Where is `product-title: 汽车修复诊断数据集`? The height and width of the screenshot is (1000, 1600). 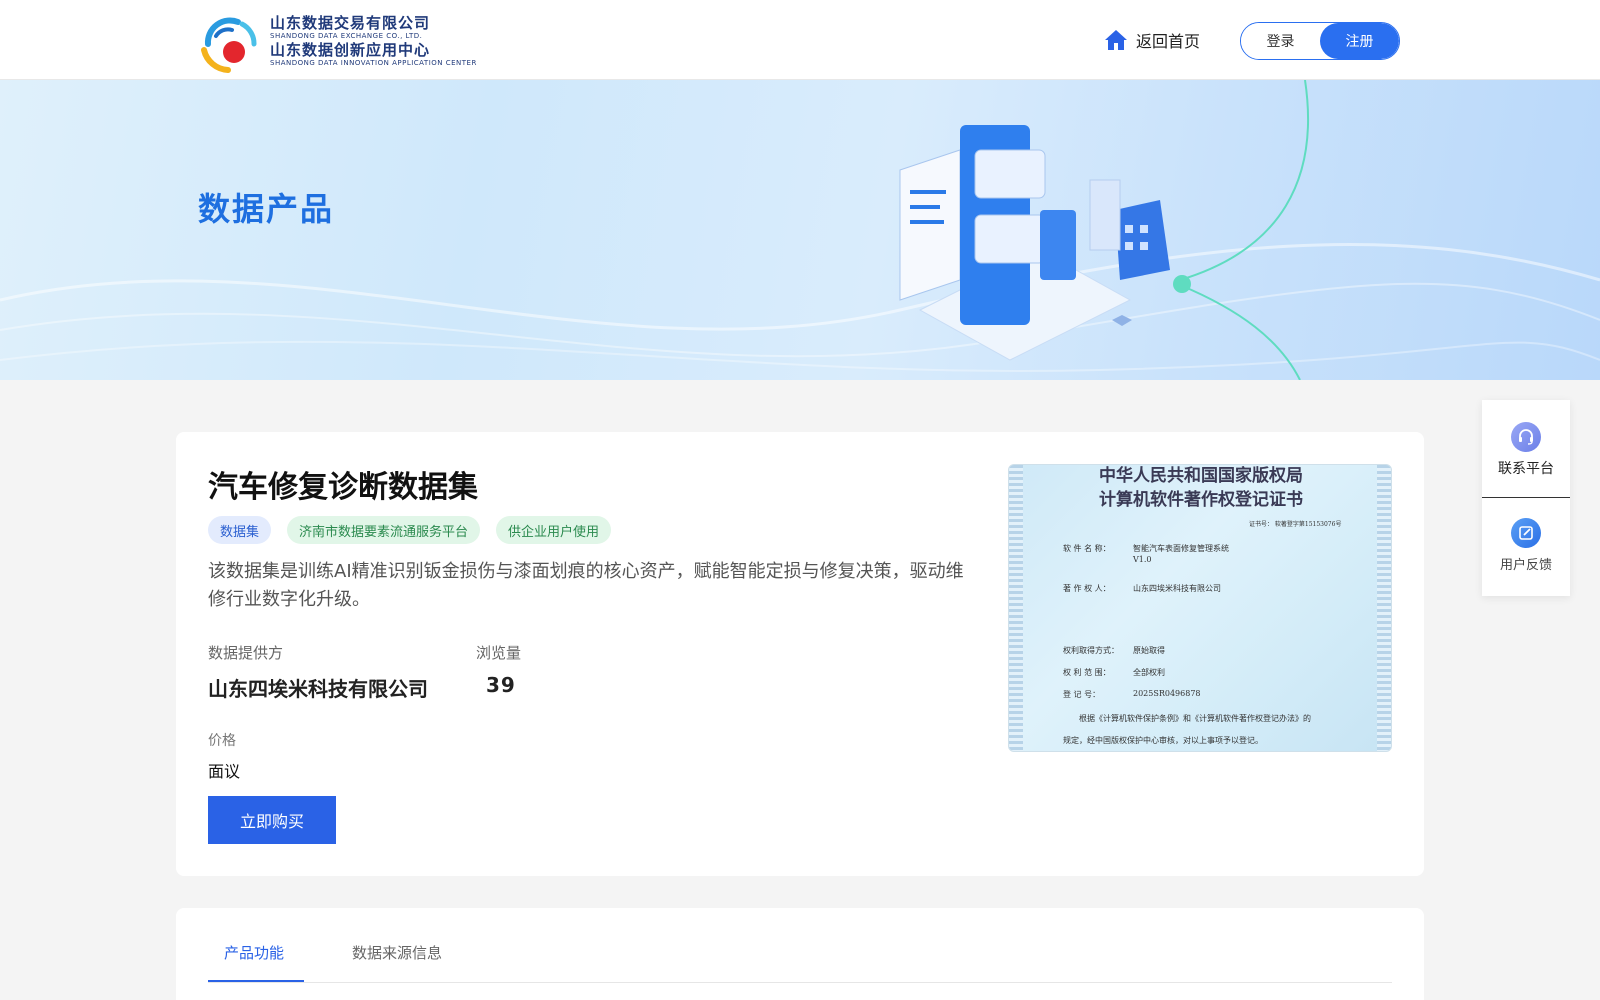 product-title: 汽车修复诊断数据集 is located at coordinates (343, 487).